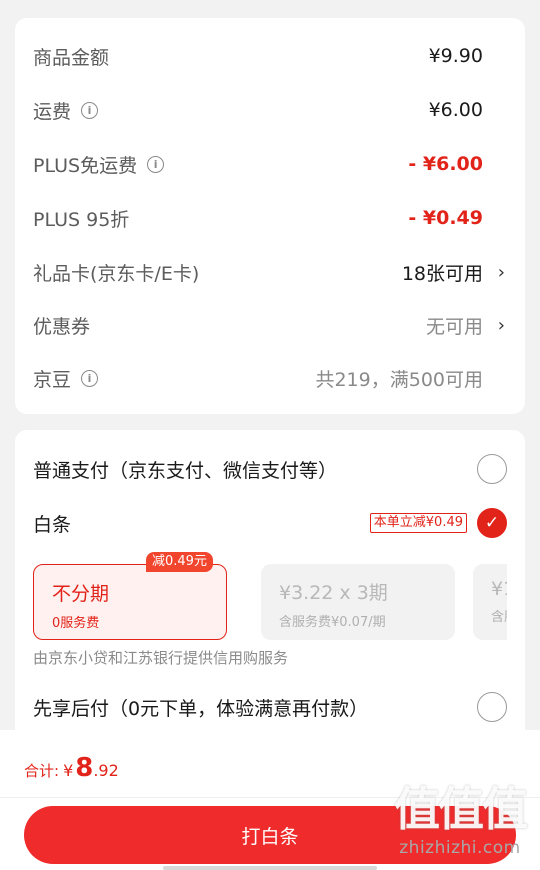  What do you see at coordinates (52, 111) in the screenshot?
I see `shipping-label: 运费` at bounding box center [52, 111].